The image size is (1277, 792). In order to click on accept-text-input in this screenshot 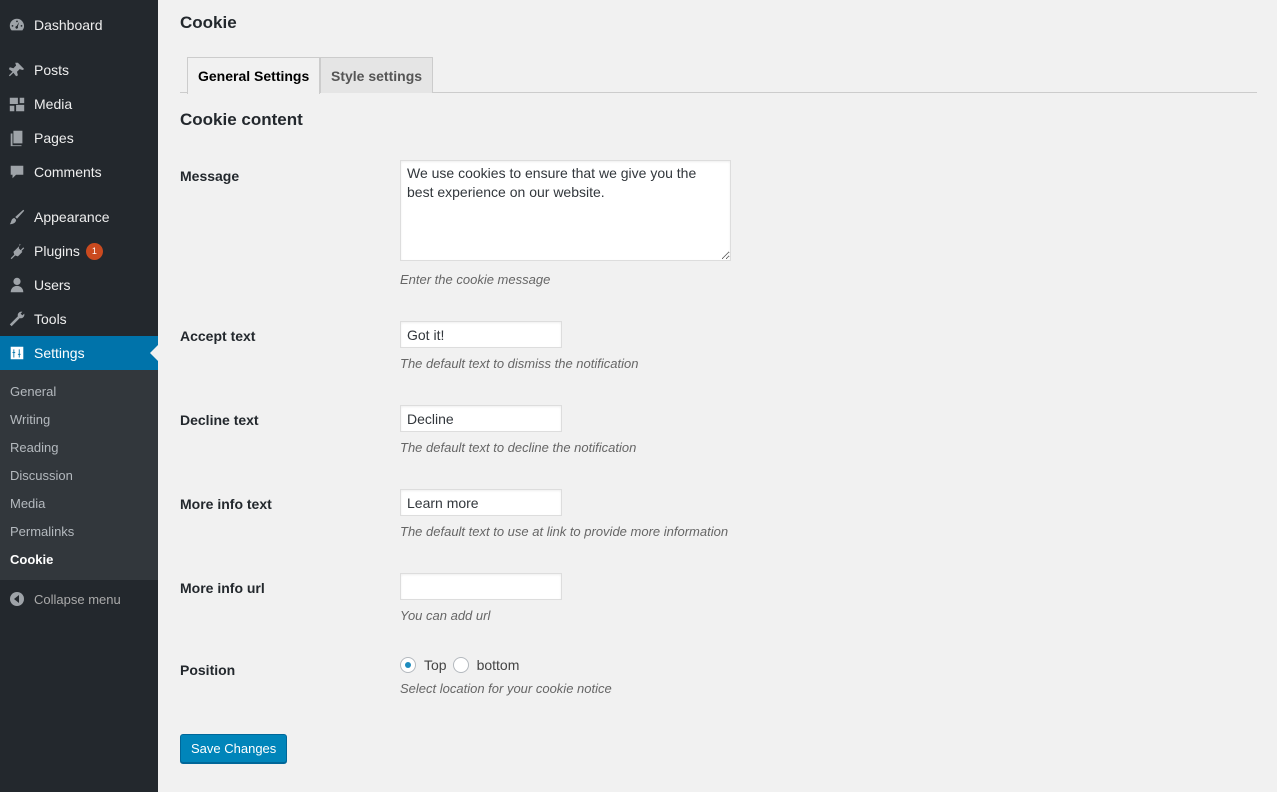, I will do `click(481, 334)`.